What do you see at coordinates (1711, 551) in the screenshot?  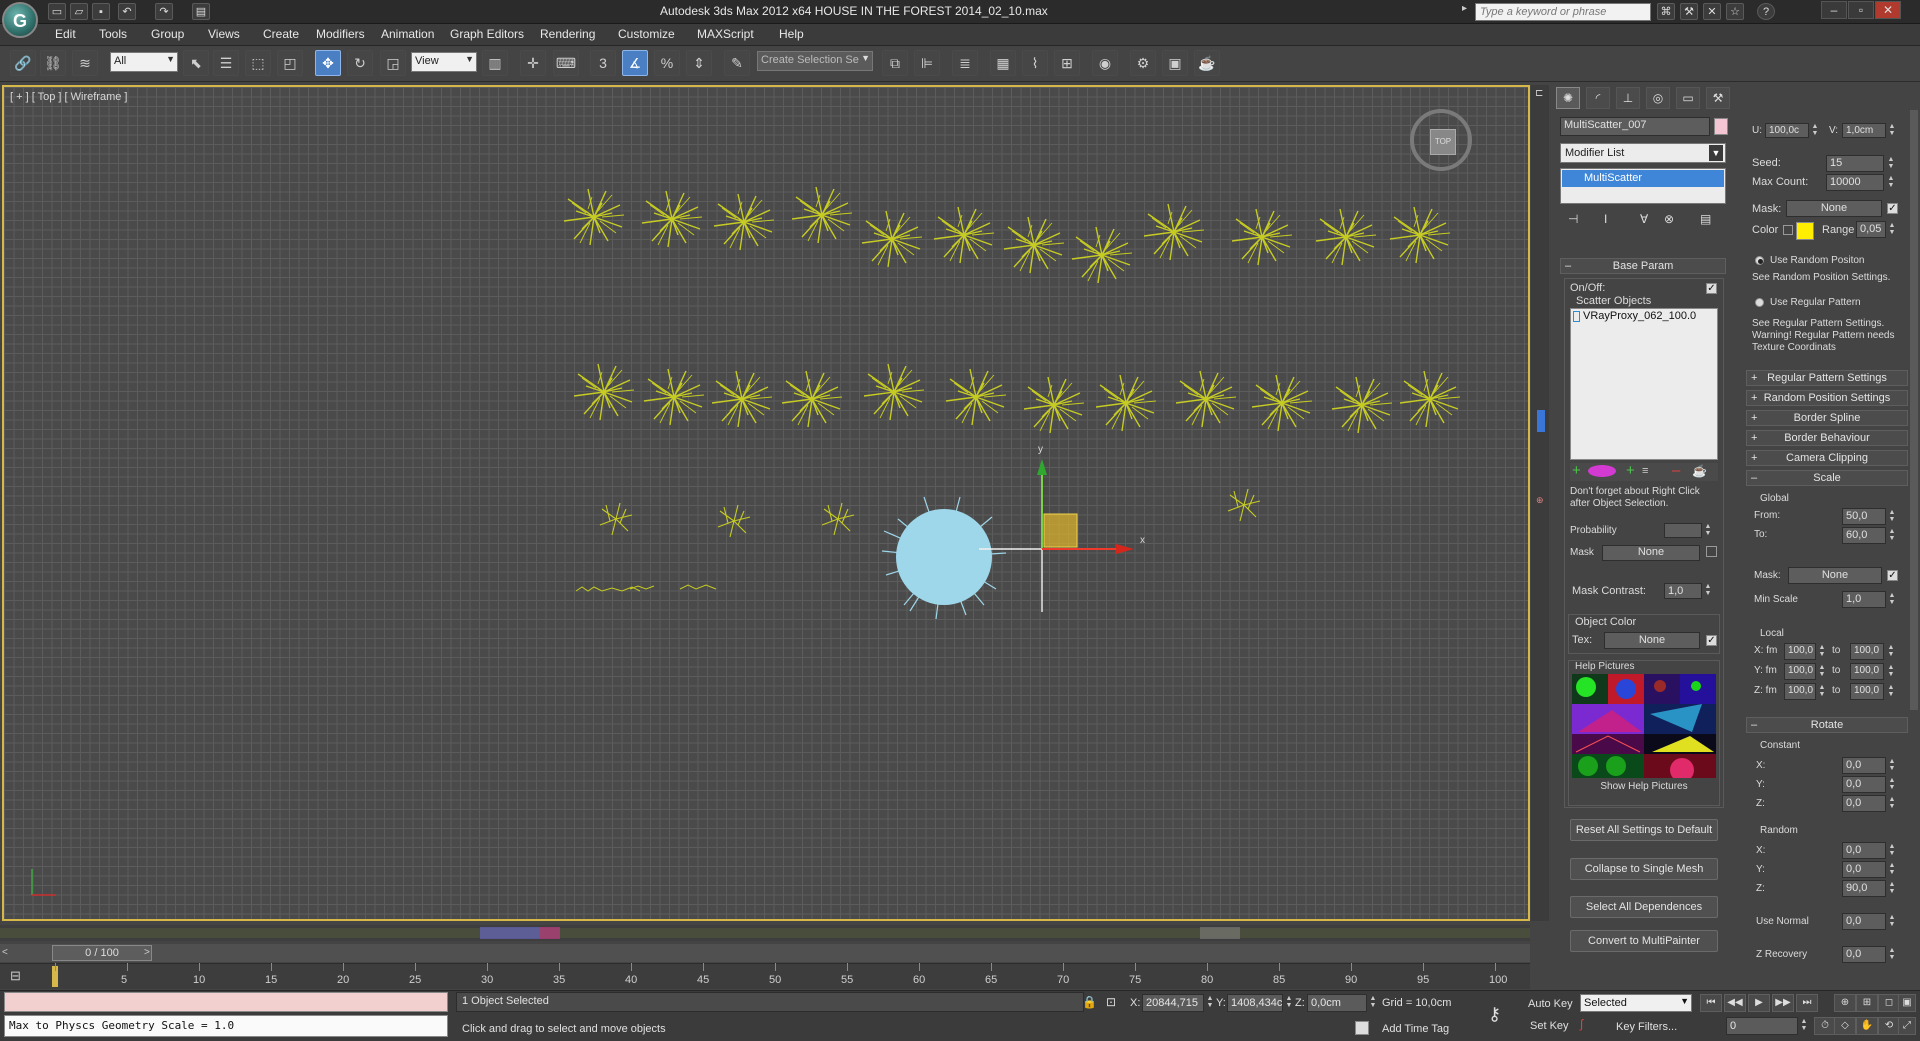 I see `mask-checkbox` at bounding box center [1711, 551].